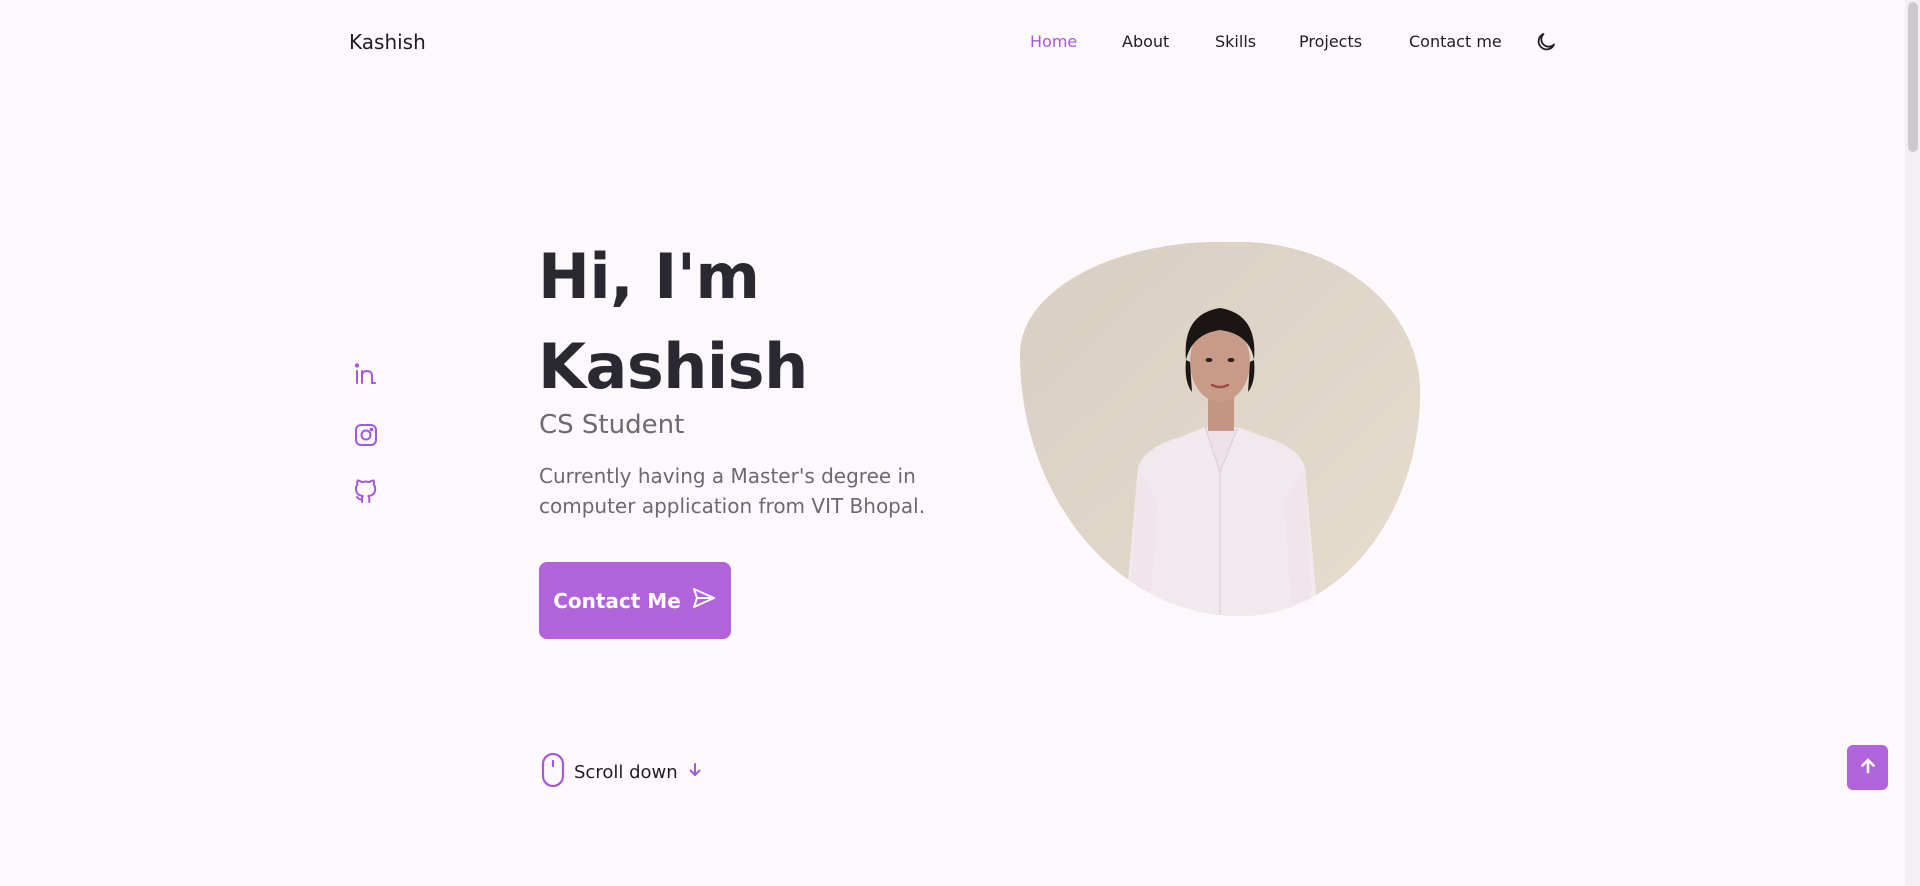  What do you see at coordinates (366, 374) in the screenshot?
I see `linkedin-icon` at bounding box center [366, 374].